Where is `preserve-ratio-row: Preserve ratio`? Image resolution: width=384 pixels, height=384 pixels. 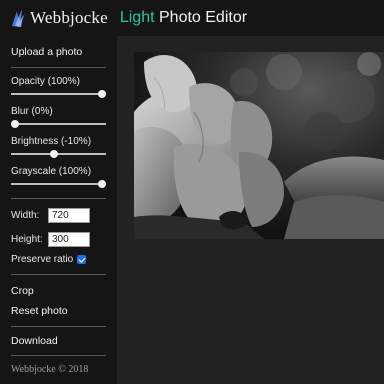
preserve-ratio-row: Preserve ratio is located at coordinates (58, 259).